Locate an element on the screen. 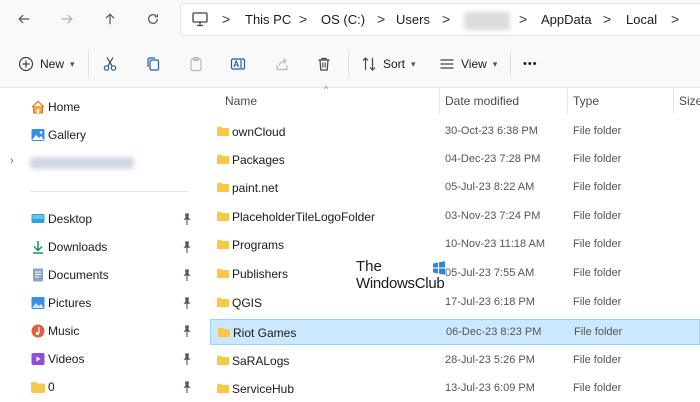 The width and height of the screenshot is (700, 402). sidebar-item-label: Desktop is located at coordinates (70, 219).